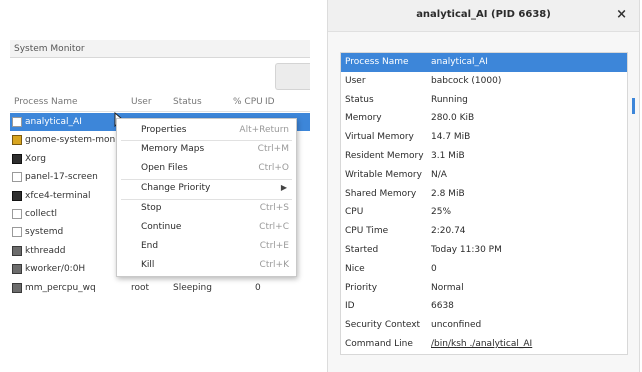 The width and height of the screenshot is (642, 372). I want to click on property-key: Memory, so click(363, 118).